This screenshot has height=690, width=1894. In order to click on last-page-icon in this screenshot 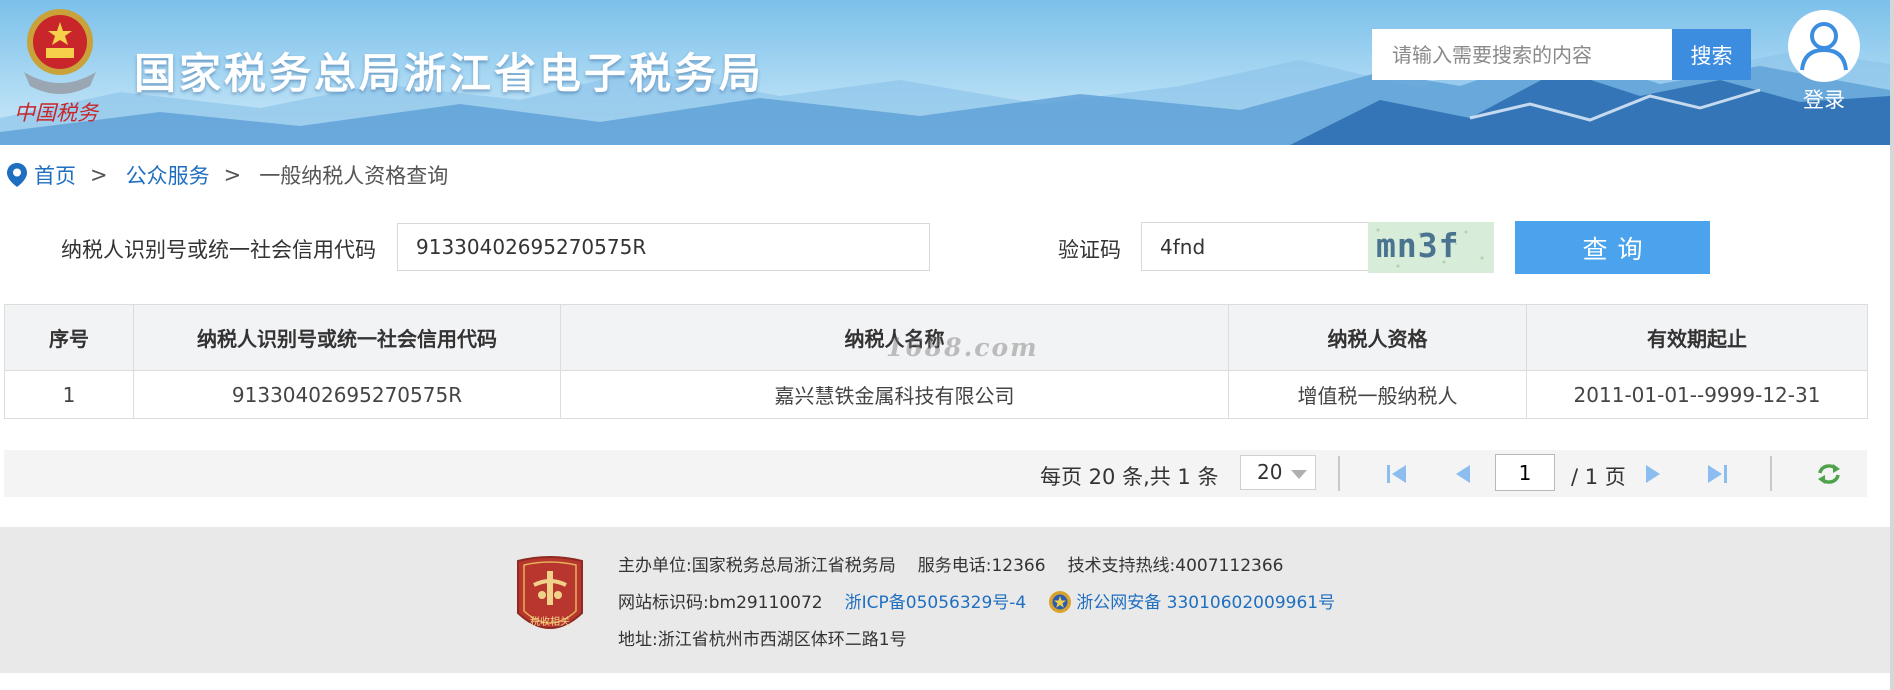, I will do `click(1717, 474)`.